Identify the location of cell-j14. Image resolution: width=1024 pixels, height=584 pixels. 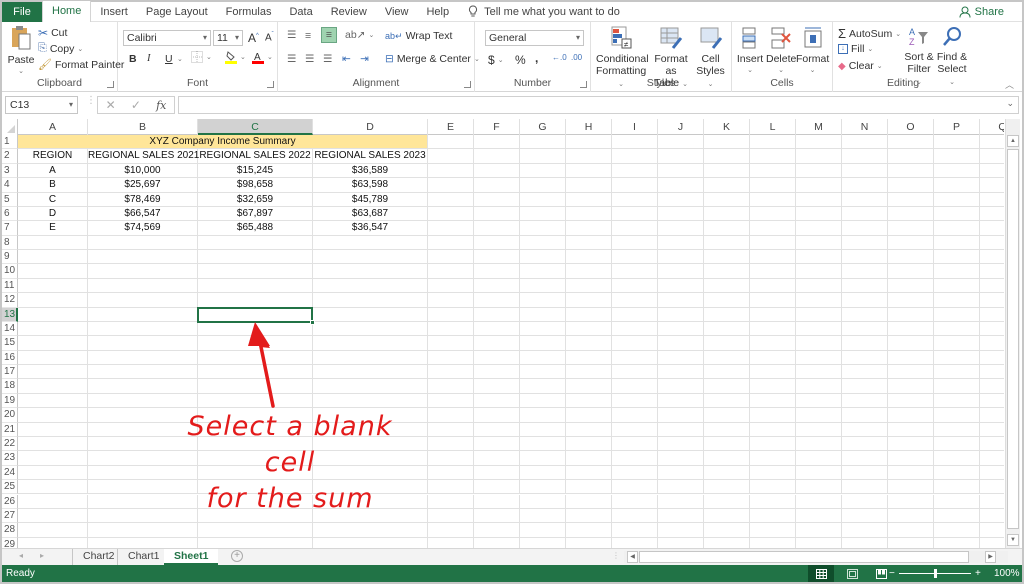
(681, 329).